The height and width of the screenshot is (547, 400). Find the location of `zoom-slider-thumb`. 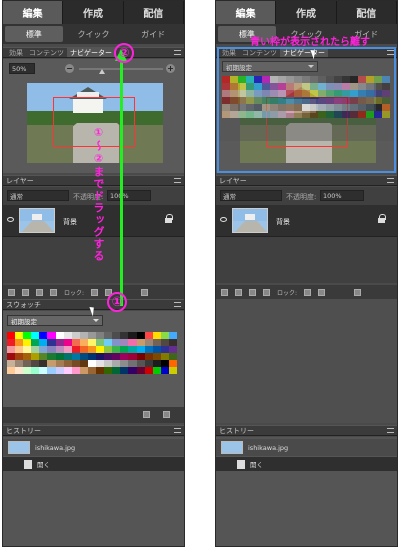

zoom-slider-thumb is located at coordinates (102, 71).